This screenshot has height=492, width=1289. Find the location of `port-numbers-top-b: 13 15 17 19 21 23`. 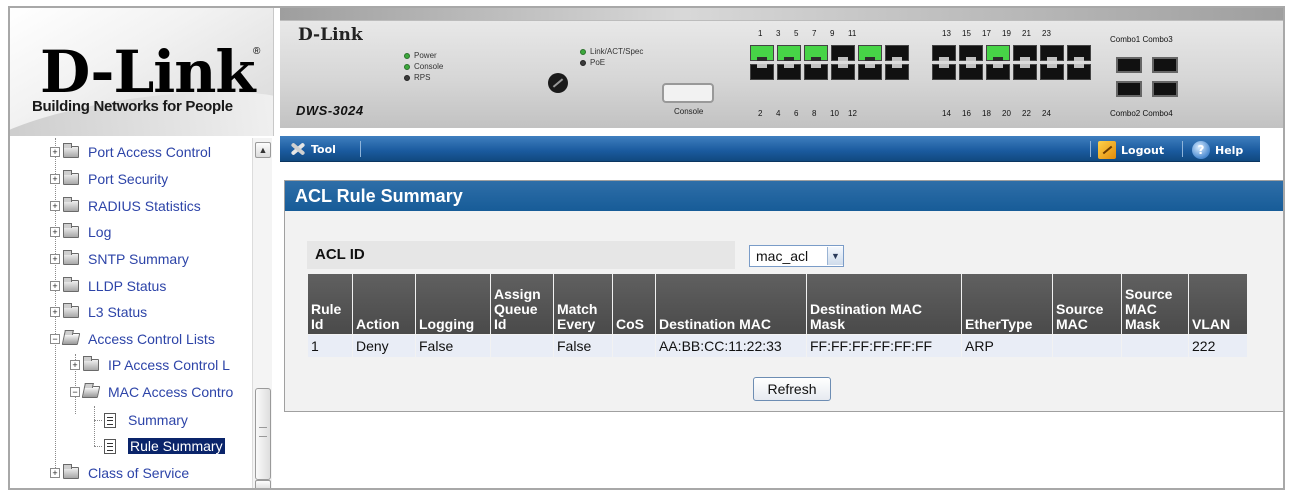

port-numbers-top-b: 13 15 17 19 21 23 is located at coordinates (997, 33).